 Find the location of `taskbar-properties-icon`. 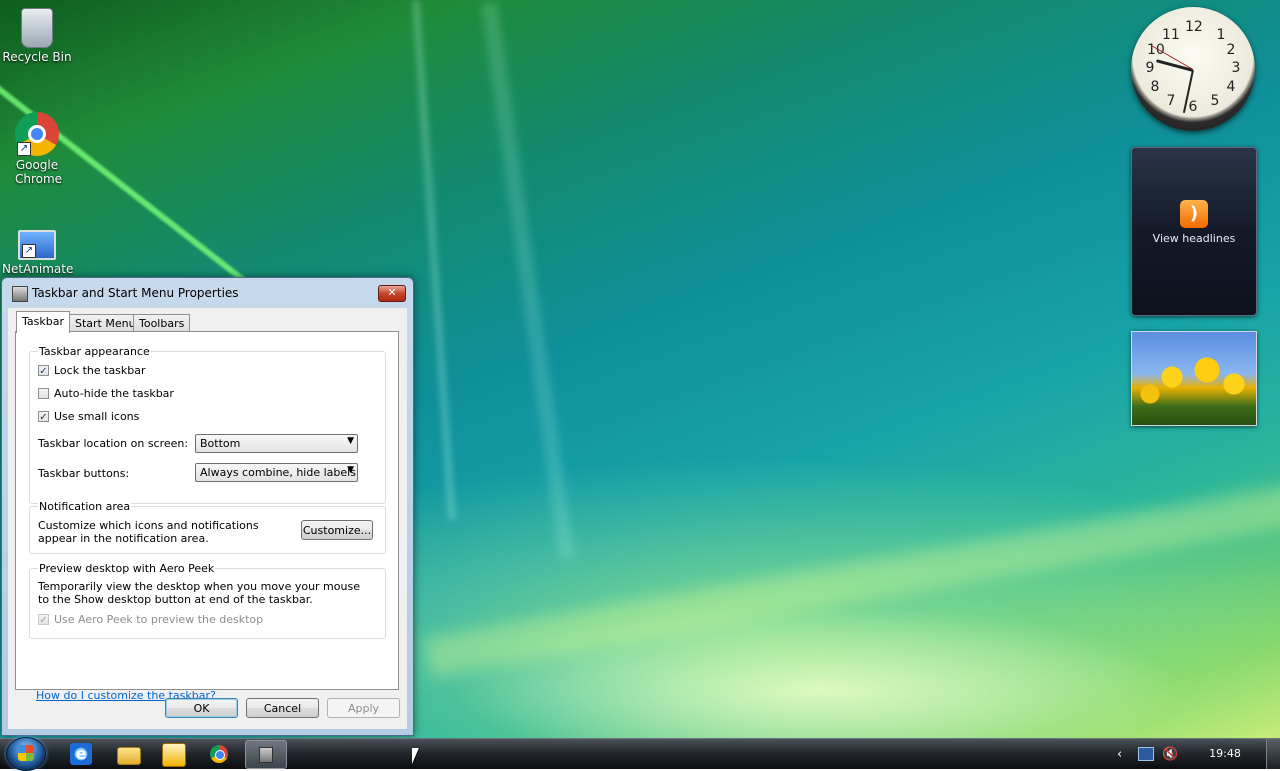

taskbar-properties-icon is located at coordinates (20, 294).